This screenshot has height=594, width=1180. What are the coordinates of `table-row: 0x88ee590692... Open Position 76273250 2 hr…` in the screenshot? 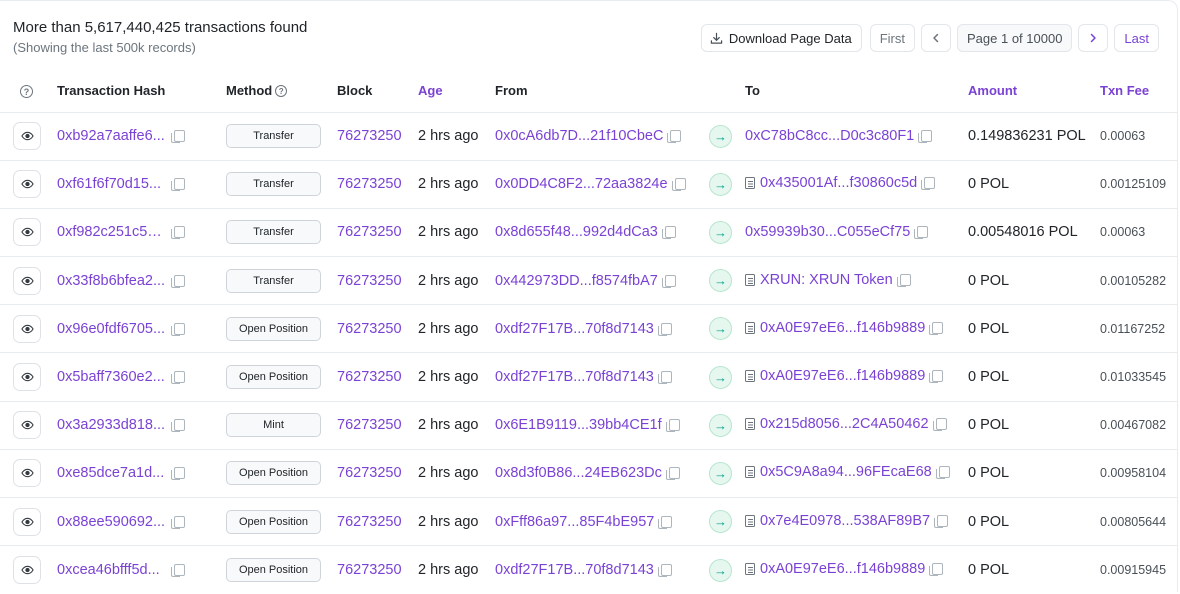 It's located at (589, 522).